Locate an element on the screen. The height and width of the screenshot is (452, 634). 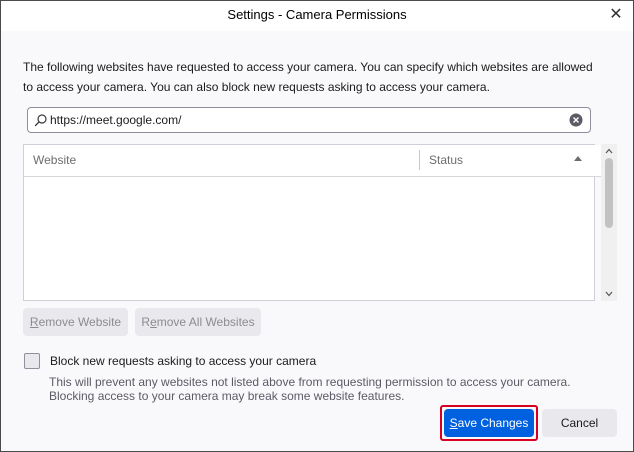
remove-all-websites-button: Remove All Websites is located at coordinates (198, 322).